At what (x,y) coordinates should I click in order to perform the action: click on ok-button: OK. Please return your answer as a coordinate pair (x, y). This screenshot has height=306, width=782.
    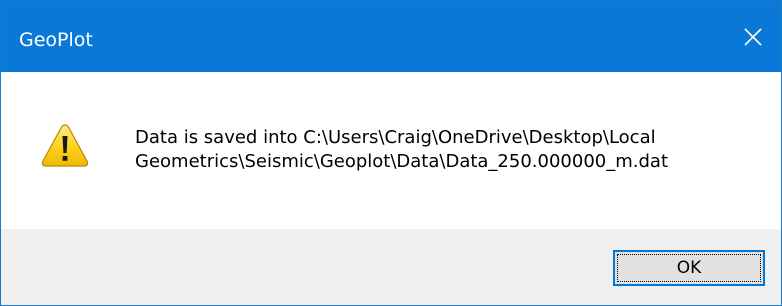
    Looking at the image, I should click on (689, 268).